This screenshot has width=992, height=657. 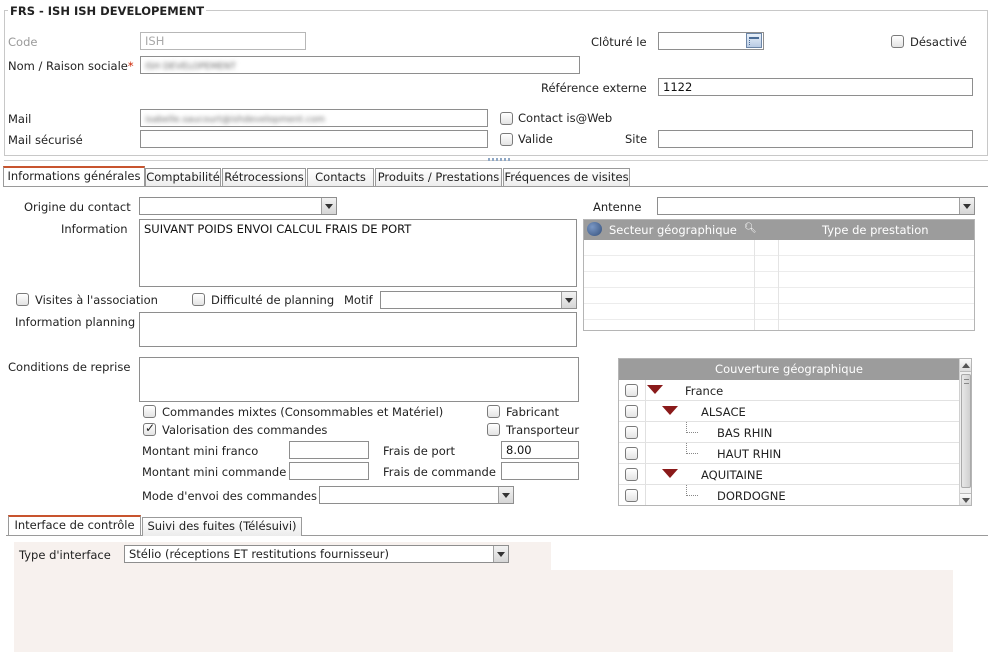 What do you see at coordinates (495, 186) in the screenshot?
I see `tab-strip-line` at bounding box center [495, 186].